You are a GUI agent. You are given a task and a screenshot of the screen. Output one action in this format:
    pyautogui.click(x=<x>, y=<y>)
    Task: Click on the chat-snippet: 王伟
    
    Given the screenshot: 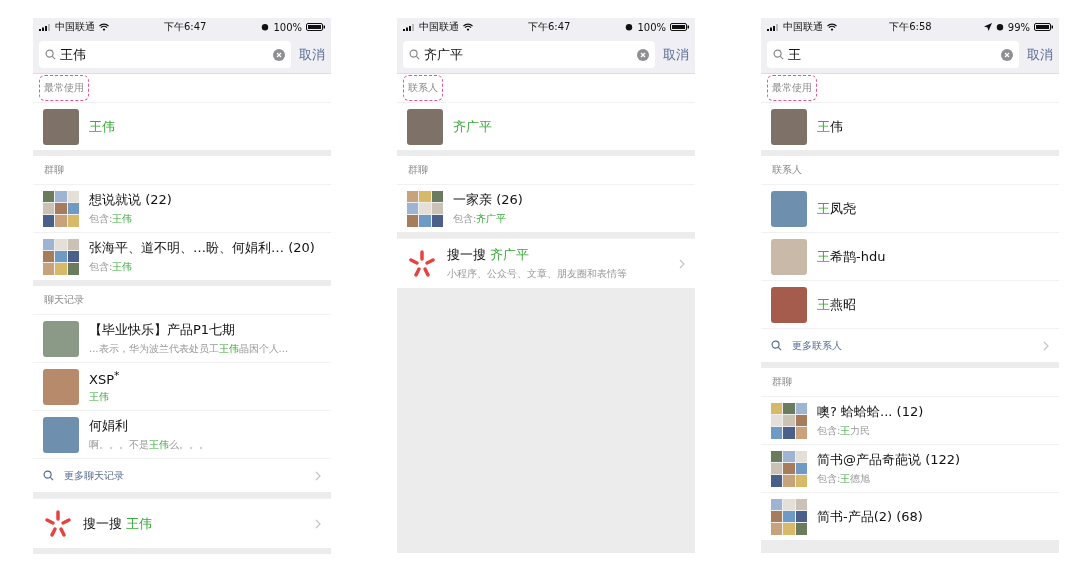 What is the action you would take?
    pyautogui.click(x=99, y=397)
    